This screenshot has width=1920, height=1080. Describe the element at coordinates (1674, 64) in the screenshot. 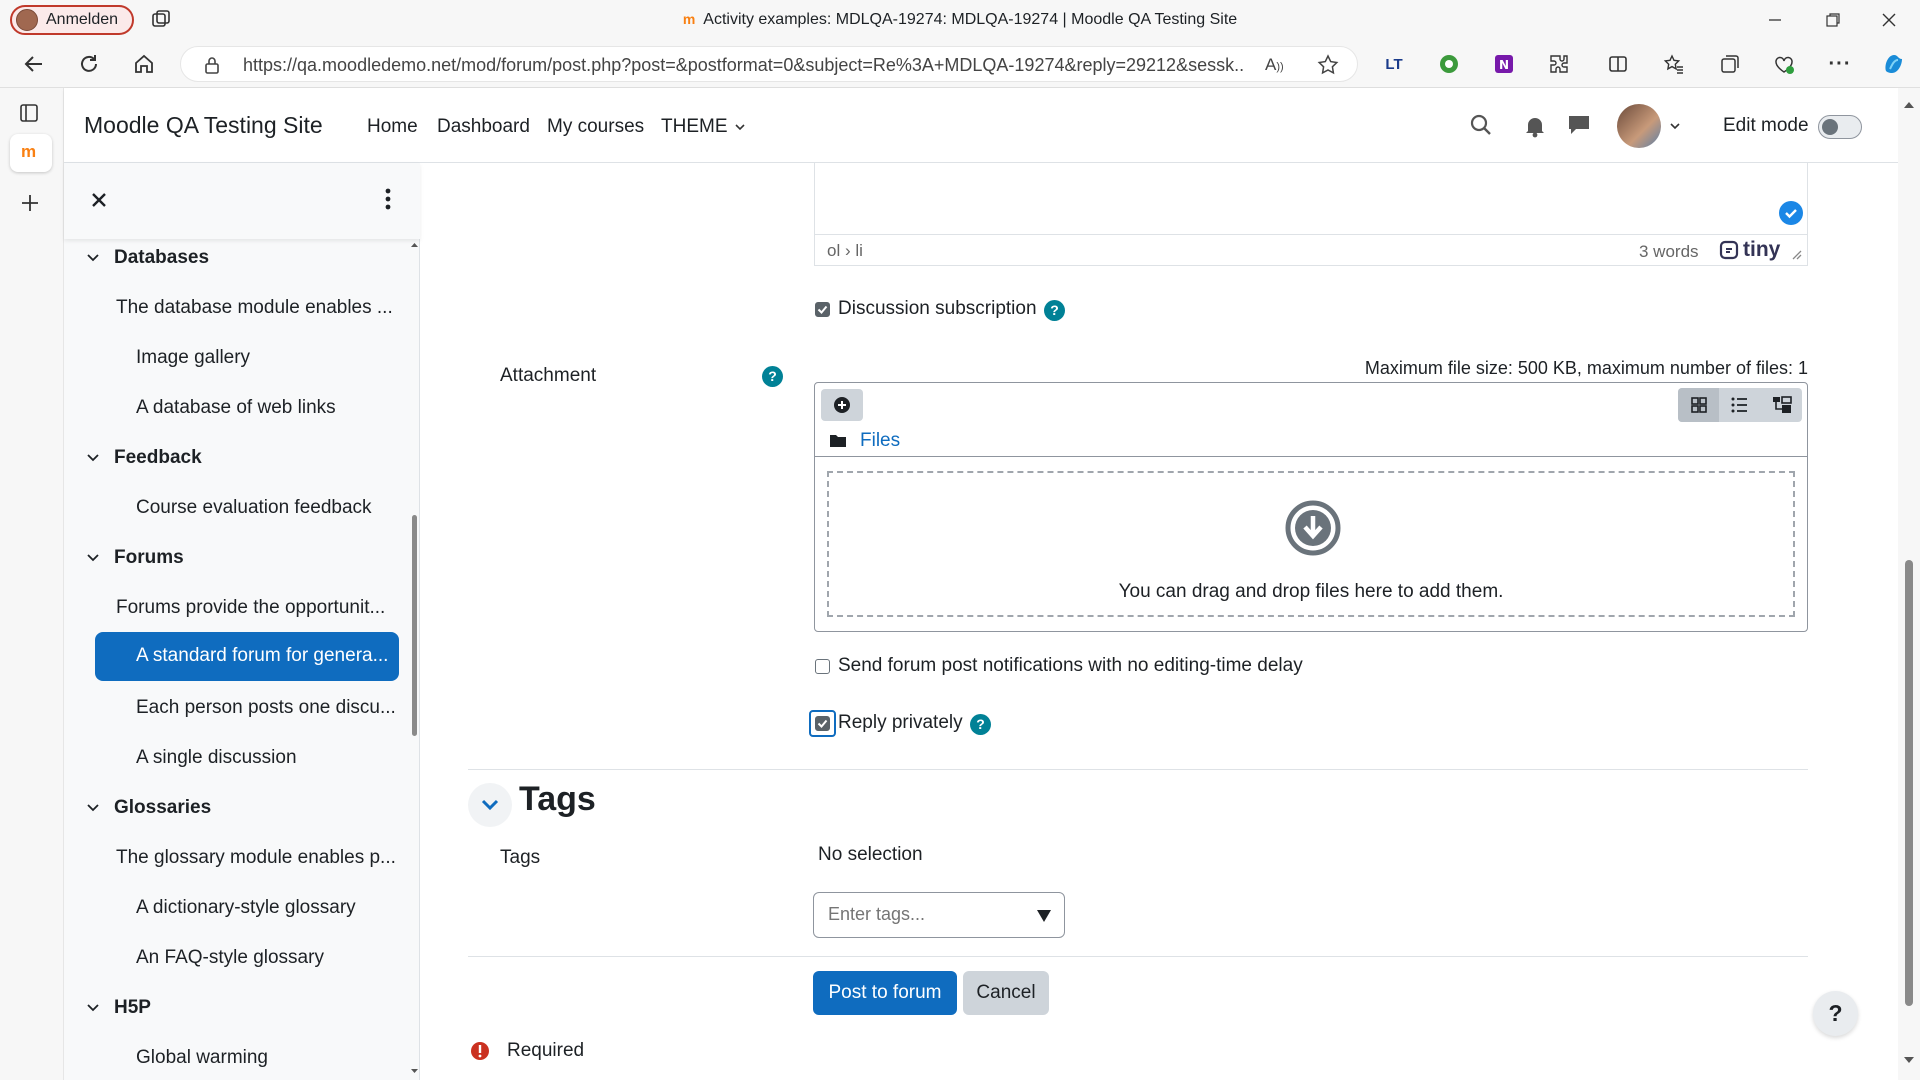

I see `favorites-icon` at that location.